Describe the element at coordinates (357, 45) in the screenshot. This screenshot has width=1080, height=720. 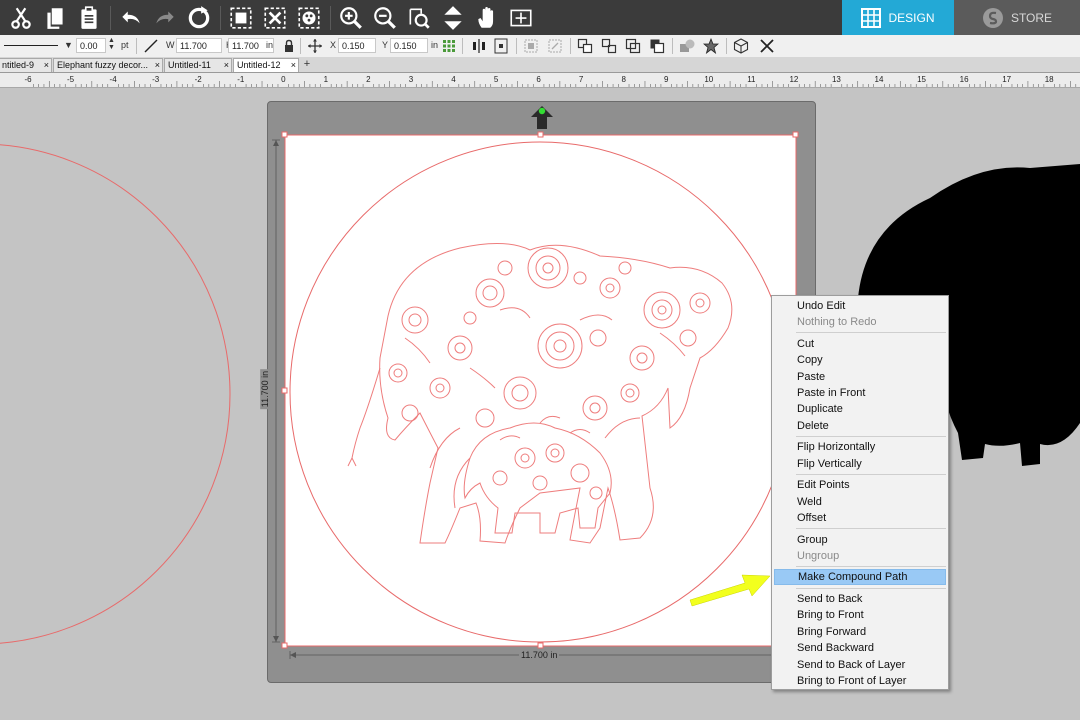
I see `x-position-input: 0.150` at that location.